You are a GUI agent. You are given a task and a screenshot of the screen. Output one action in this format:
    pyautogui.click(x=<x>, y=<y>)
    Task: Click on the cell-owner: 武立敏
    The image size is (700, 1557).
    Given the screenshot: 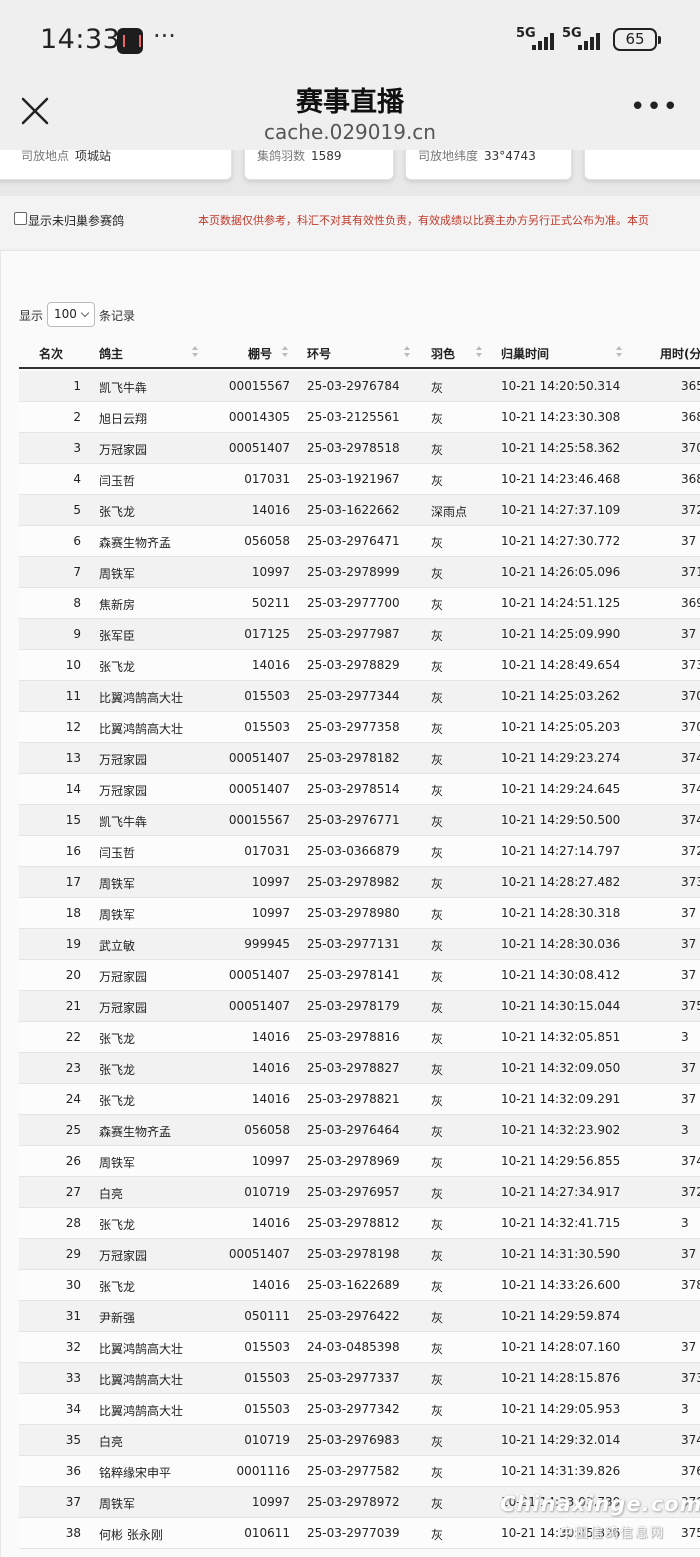 What is the action you would take?
    pyautogui.click(x=117, y=946)
    